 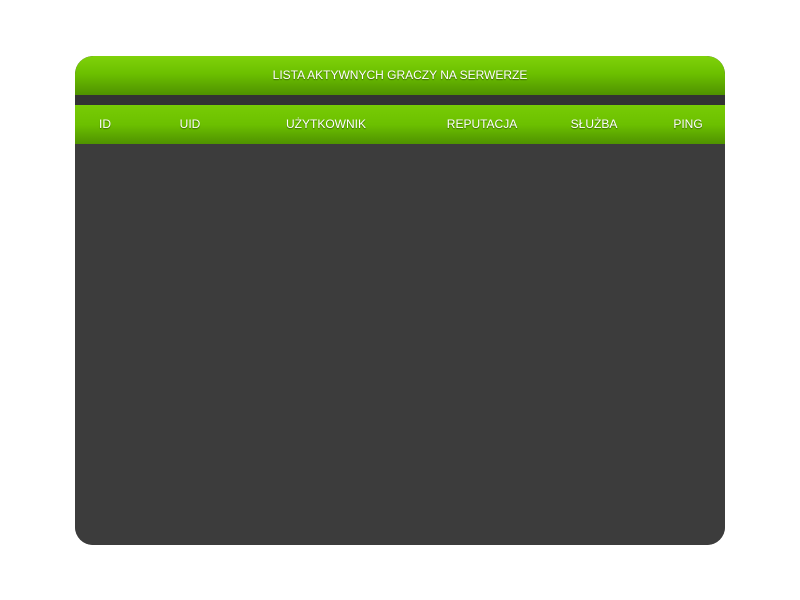 I want to click on column-header-uid: UID, so click(x=190, y=124).